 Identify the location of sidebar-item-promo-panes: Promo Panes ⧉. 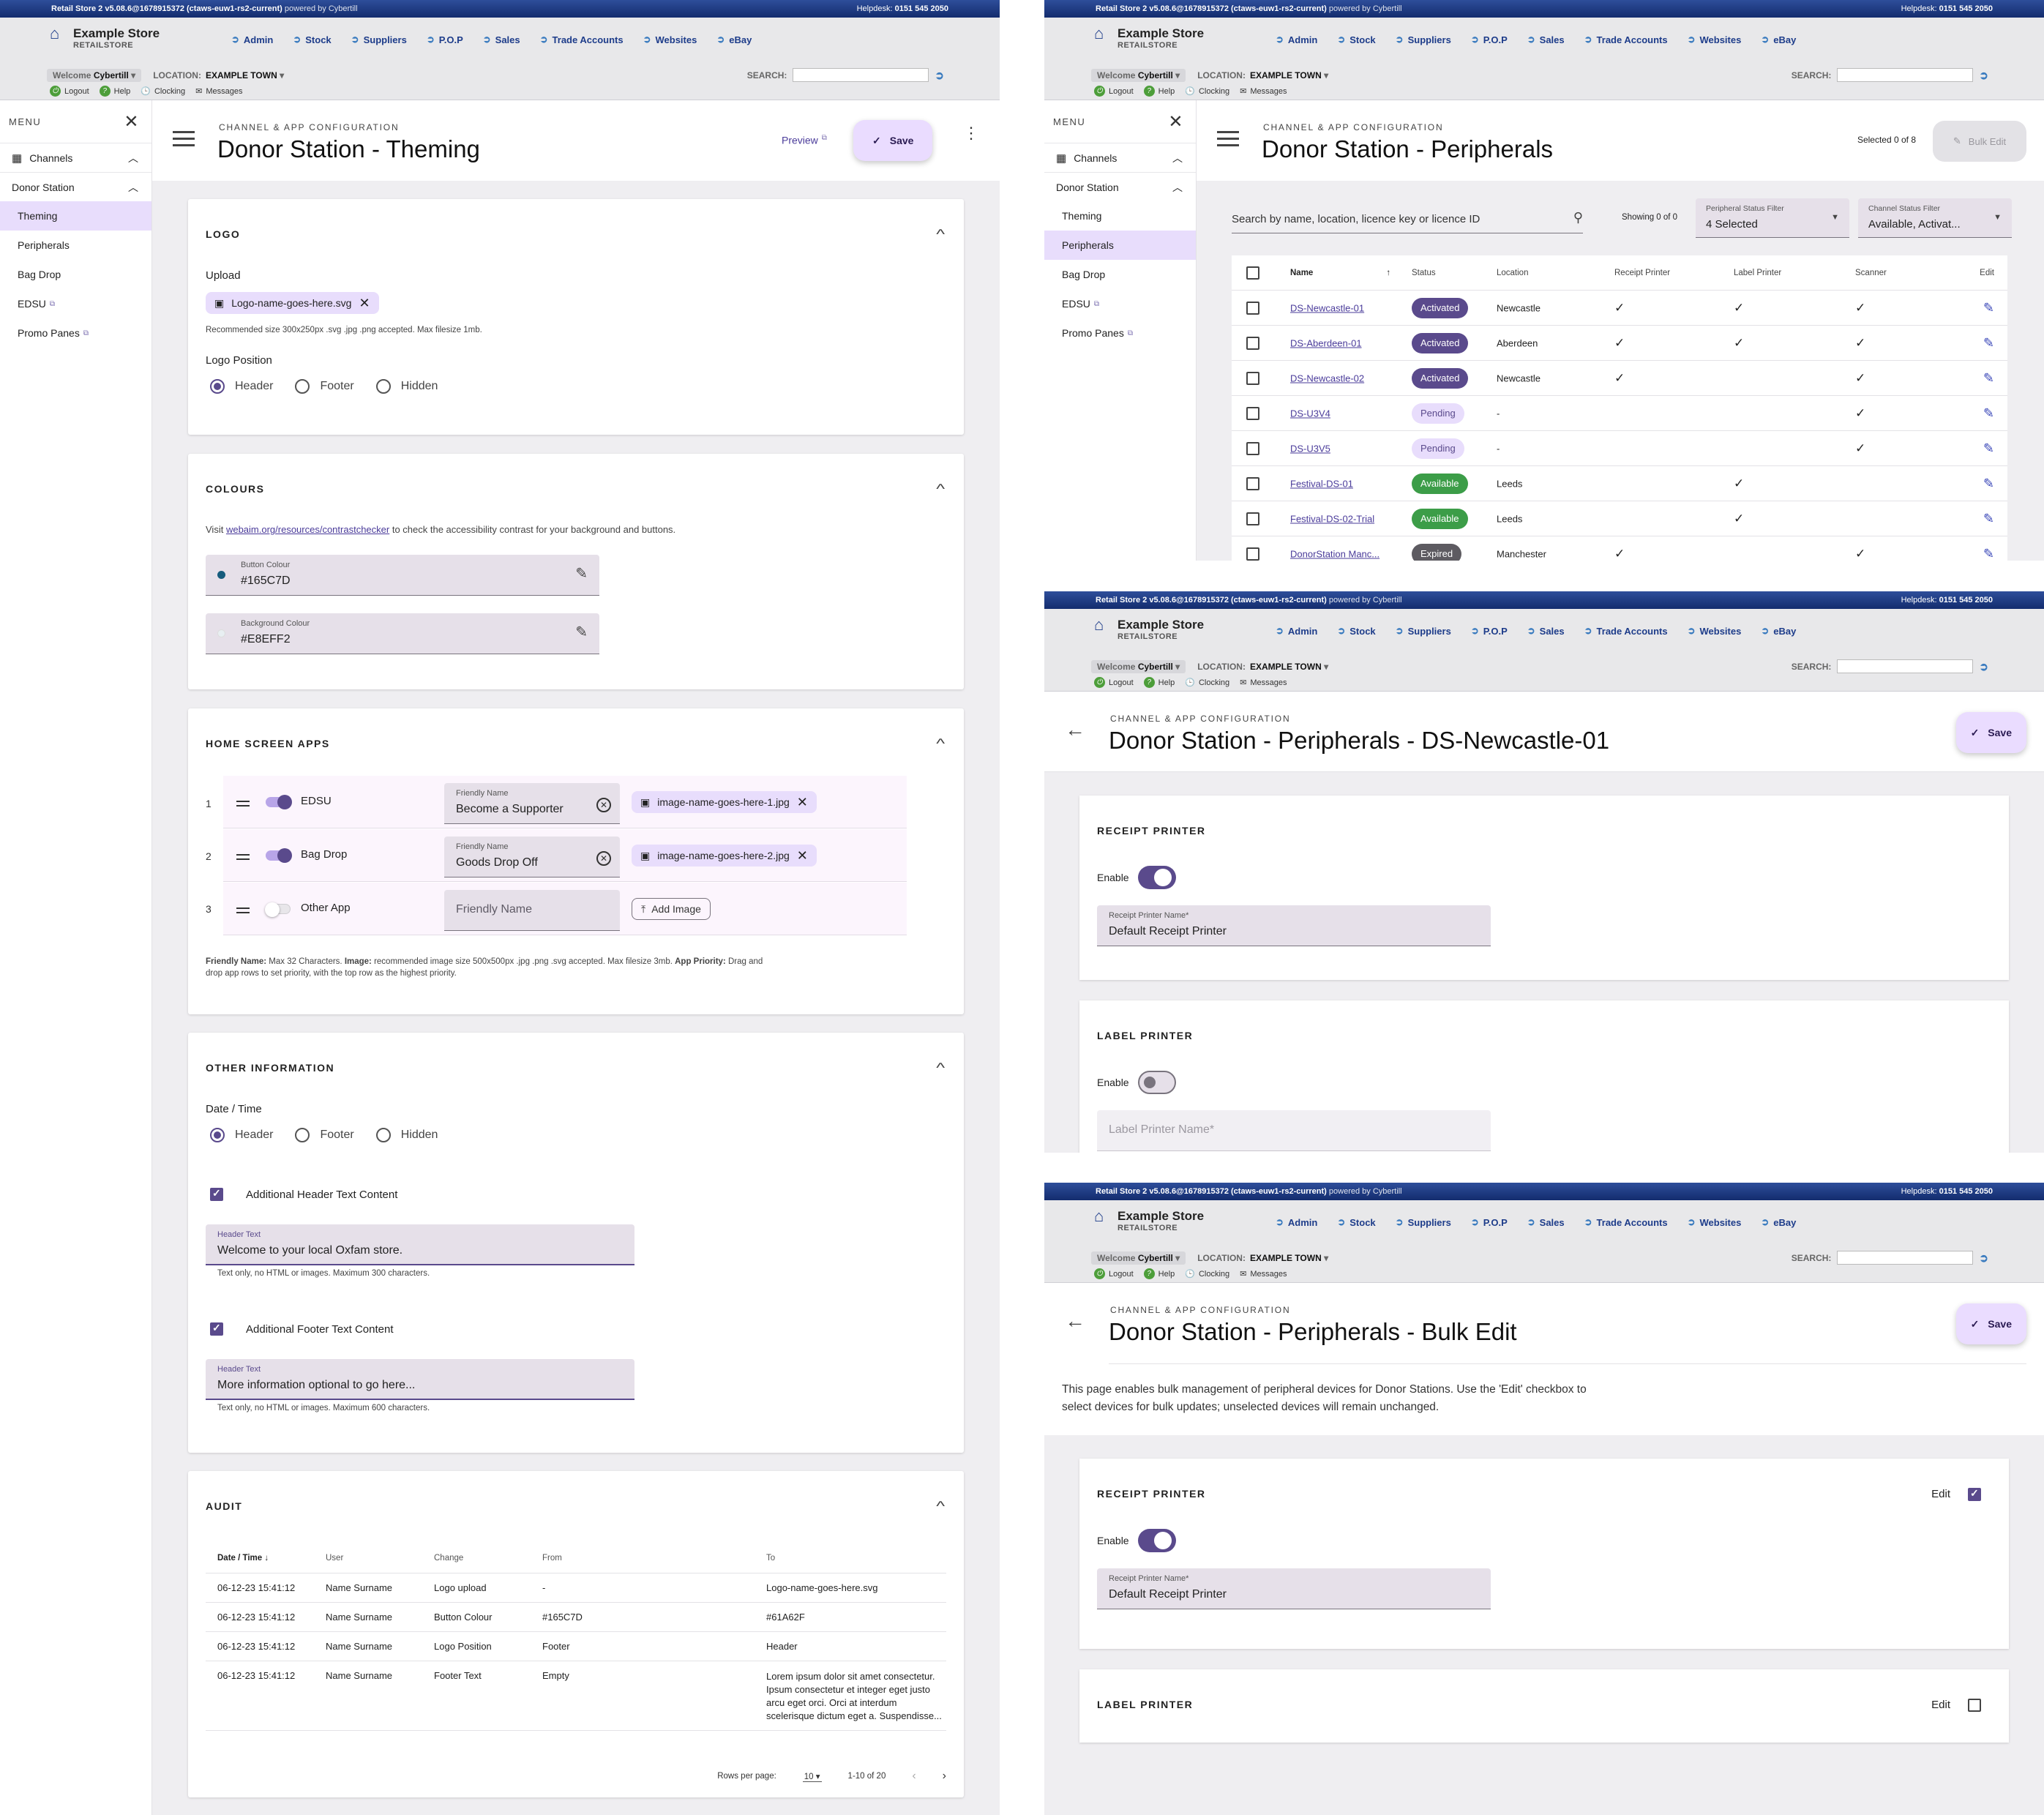
(75, 333).